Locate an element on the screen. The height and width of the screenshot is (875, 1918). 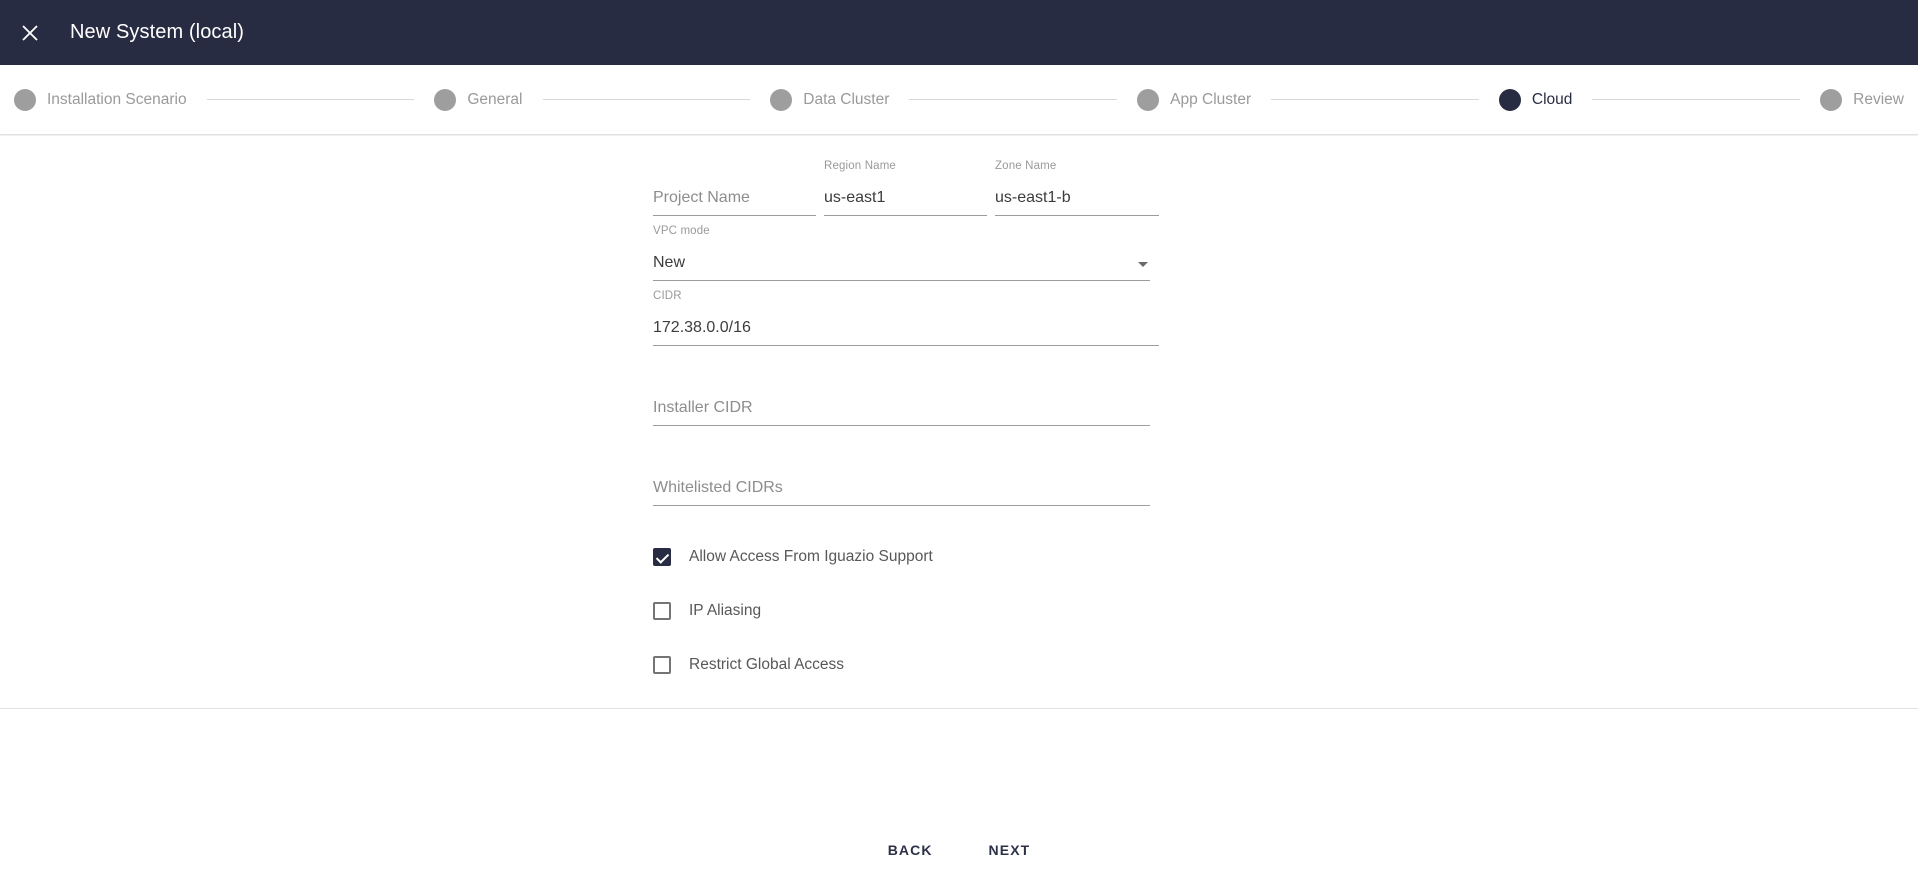
page-title: New System (local) is located at coordinates (157, 32).